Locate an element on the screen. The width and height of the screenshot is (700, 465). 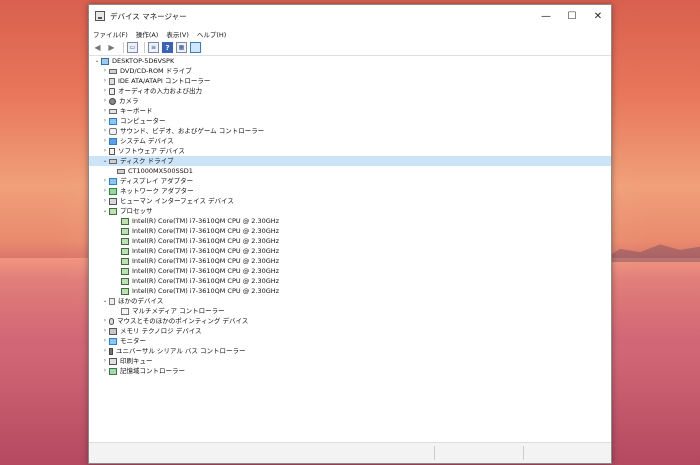
tree-item-ssd: CT1000MX500SSD1 is located at coordinates (350, 171).